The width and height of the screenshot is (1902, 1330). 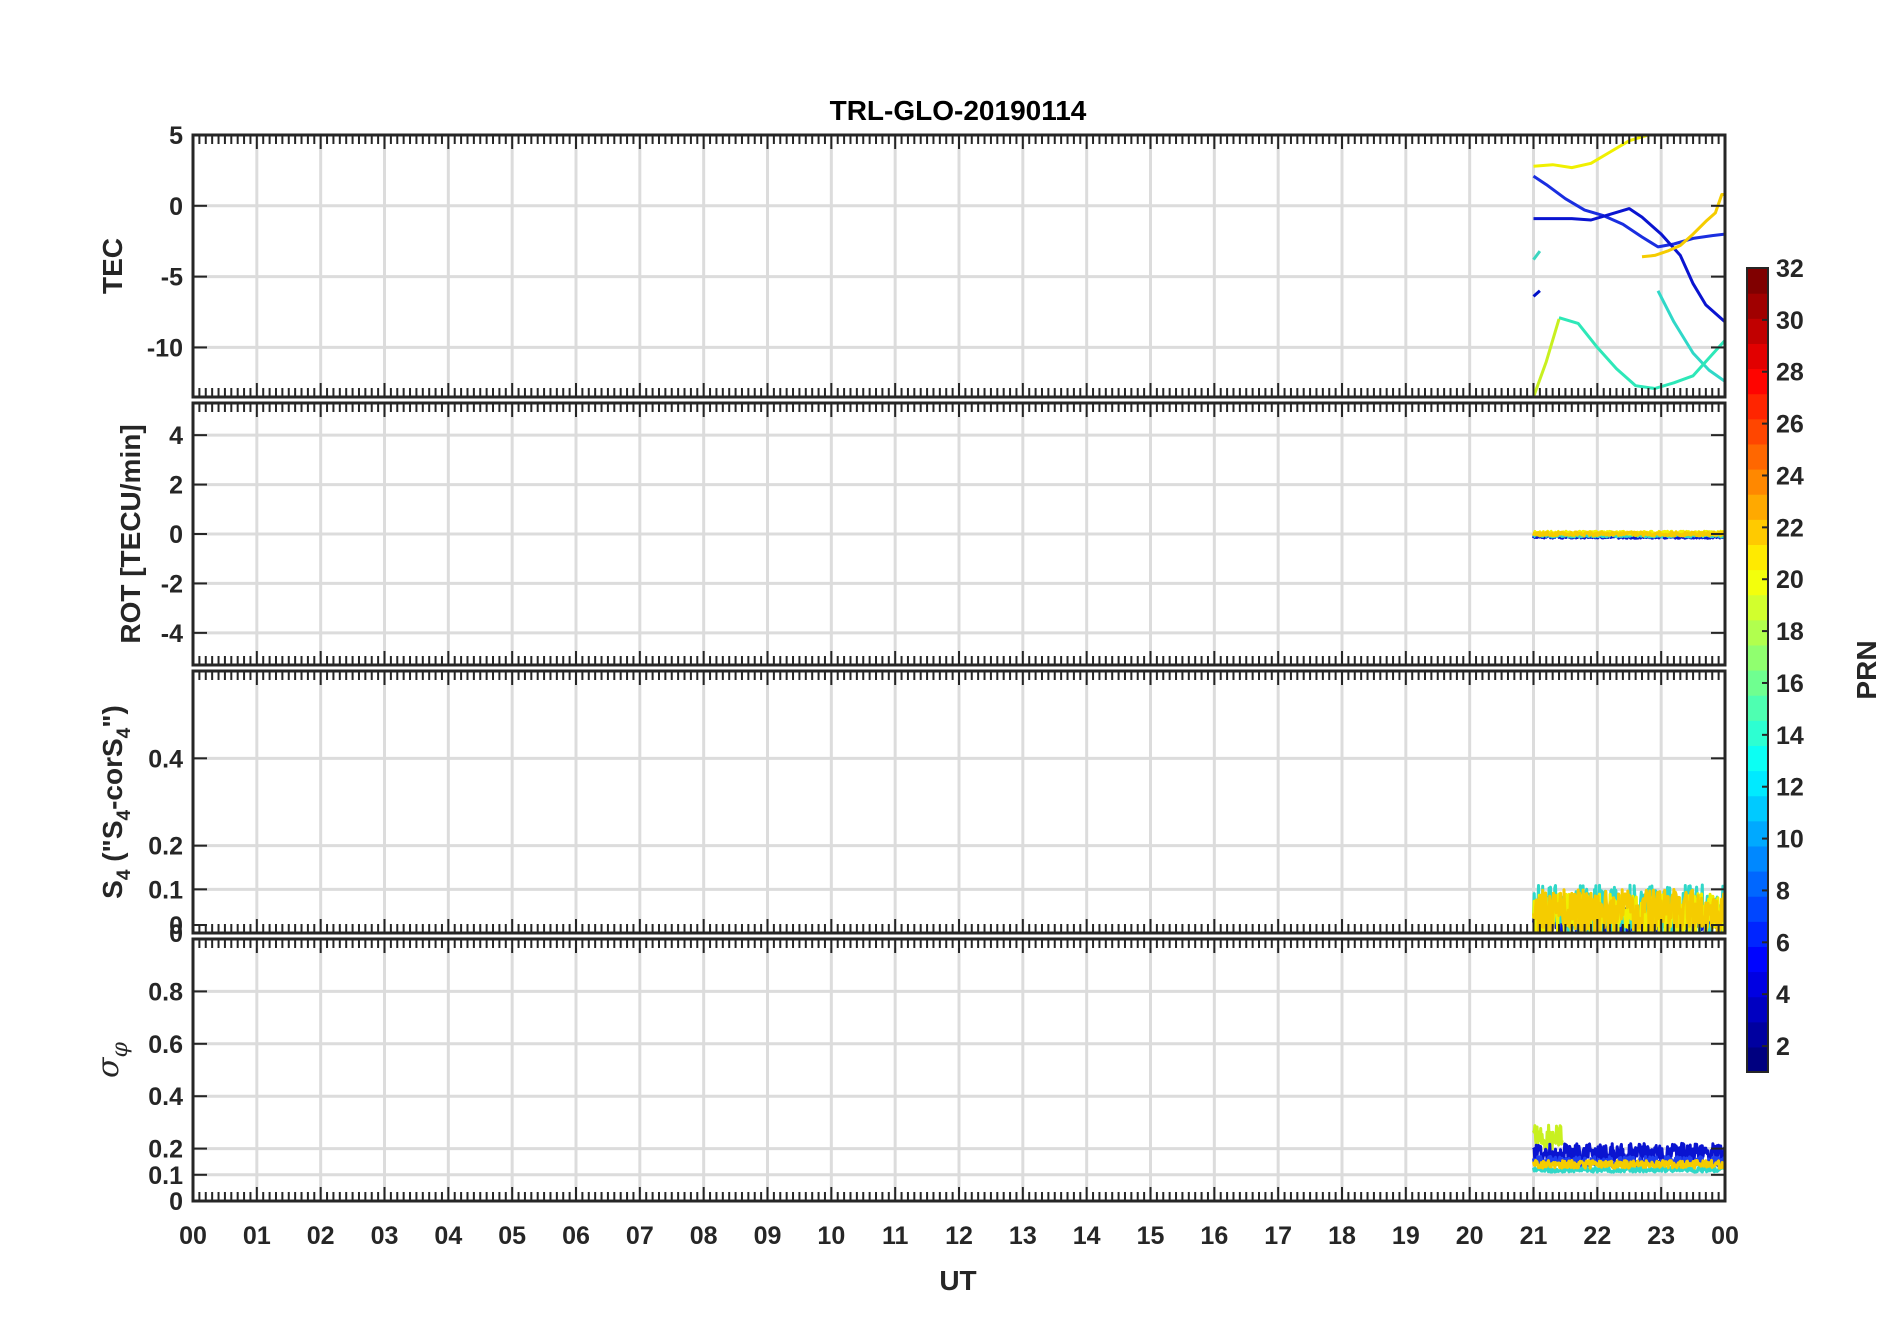 What do you see at coordinates (957, 1280) in the screenshot?
I see `x-axis-label: UT` at bounding box center [957, 1280].